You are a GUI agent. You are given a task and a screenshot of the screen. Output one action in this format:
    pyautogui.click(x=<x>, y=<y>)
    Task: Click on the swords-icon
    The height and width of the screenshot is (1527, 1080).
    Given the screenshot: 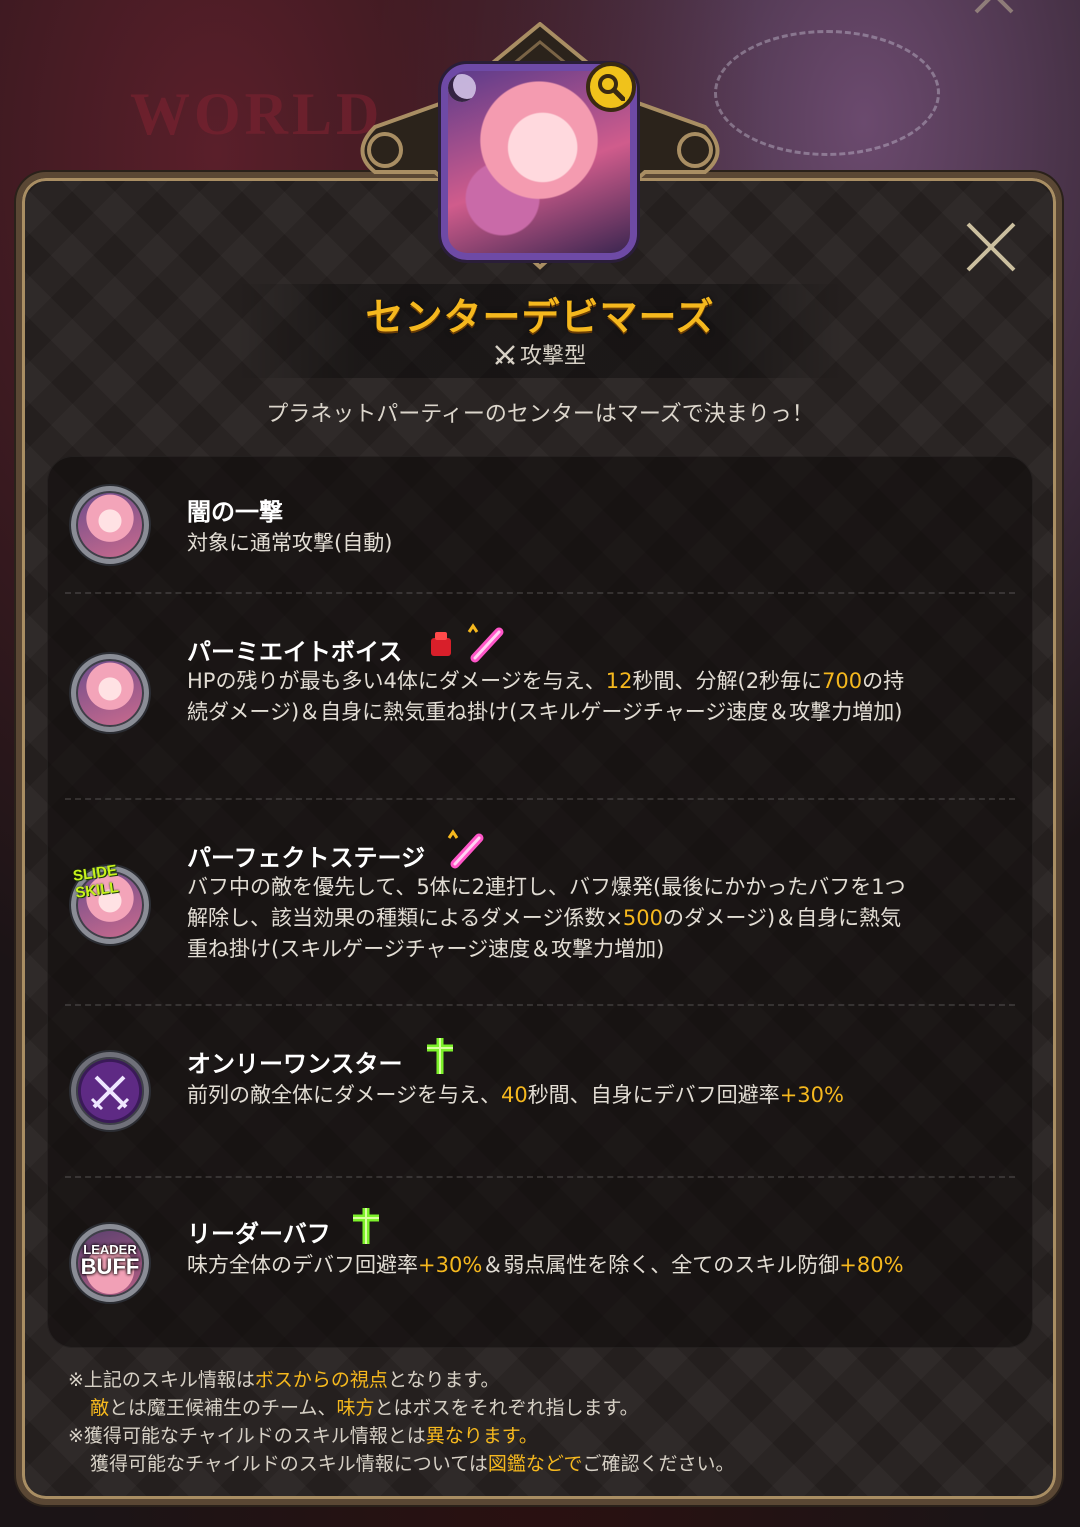 What is the action you would take?
    pyautogui.click(x=505, y=355)
    